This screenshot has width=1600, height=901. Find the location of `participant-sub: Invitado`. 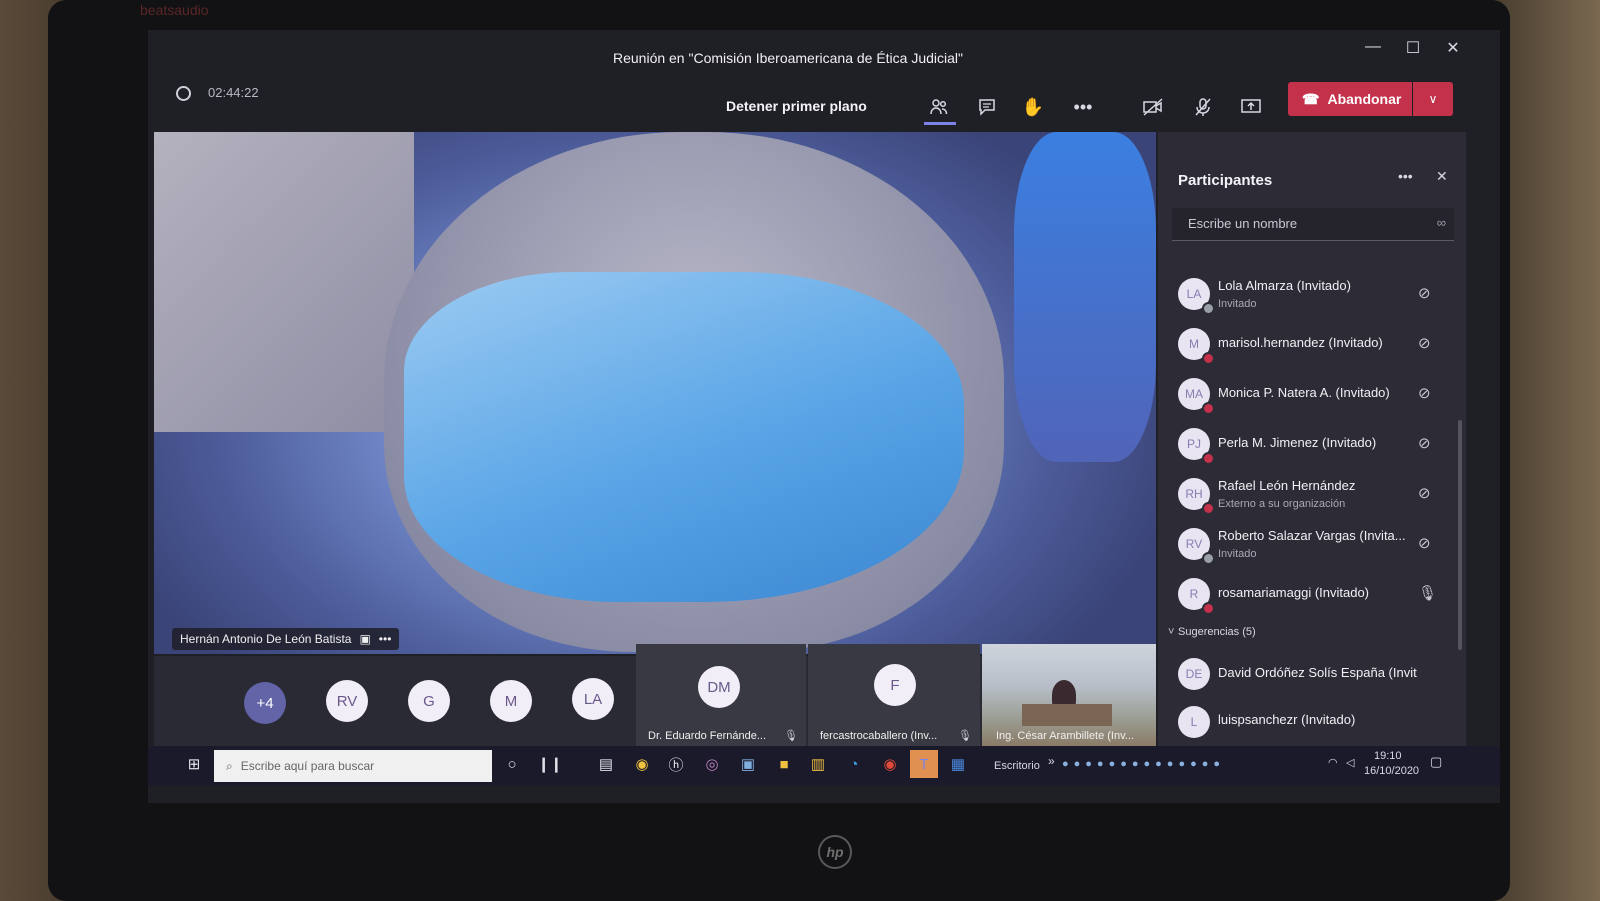

participant-sub: Invitado is located at coordinates (1237, 304).